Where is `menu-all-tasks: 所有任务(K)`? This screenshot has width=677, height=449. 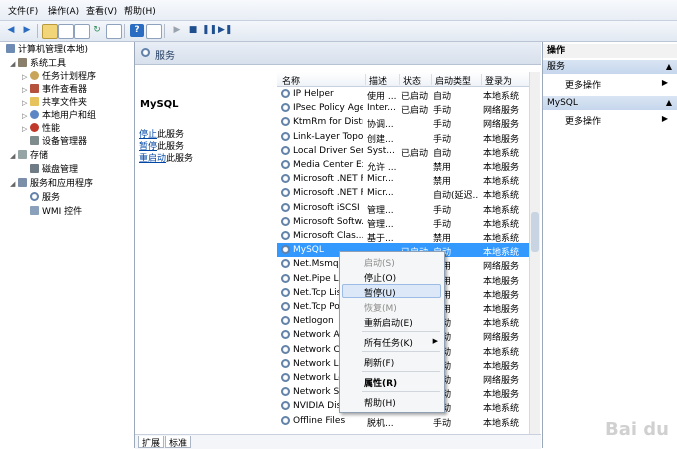 menu-all-tasks: 所有任务(K) is located at coordinates (388, 342).